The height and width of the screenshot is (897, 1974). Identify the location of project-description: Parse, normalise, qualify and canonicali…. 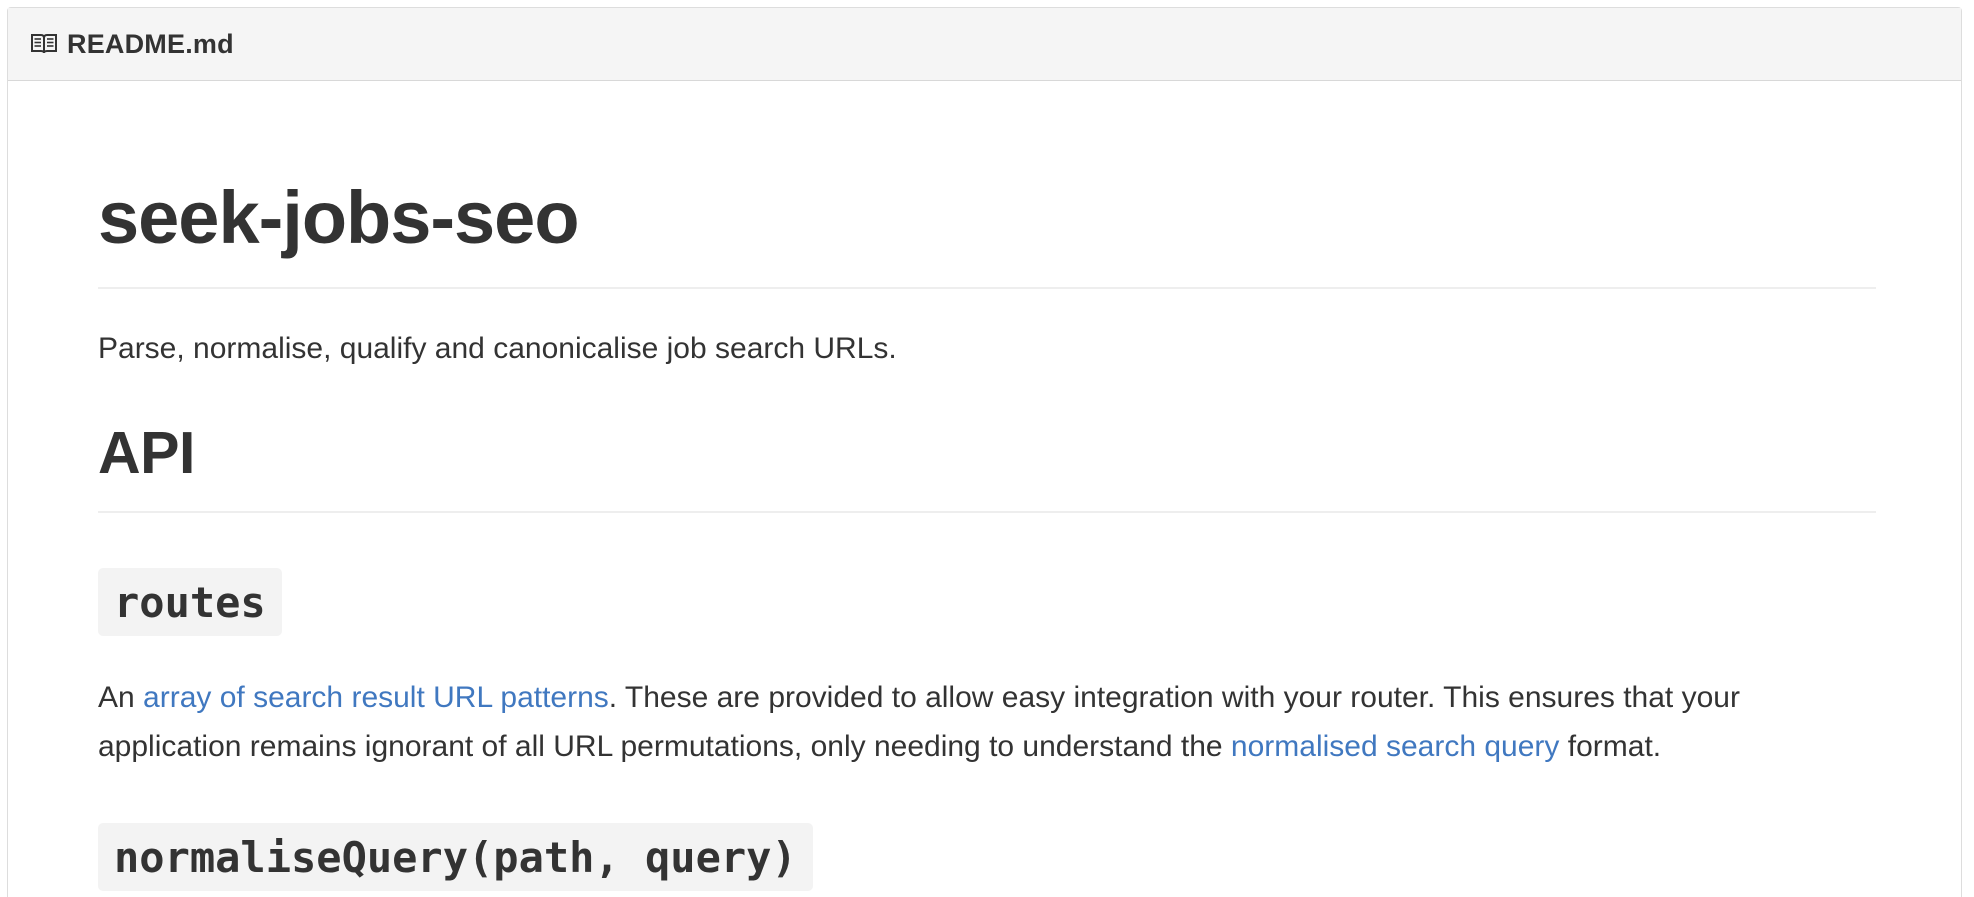
(497, 348).